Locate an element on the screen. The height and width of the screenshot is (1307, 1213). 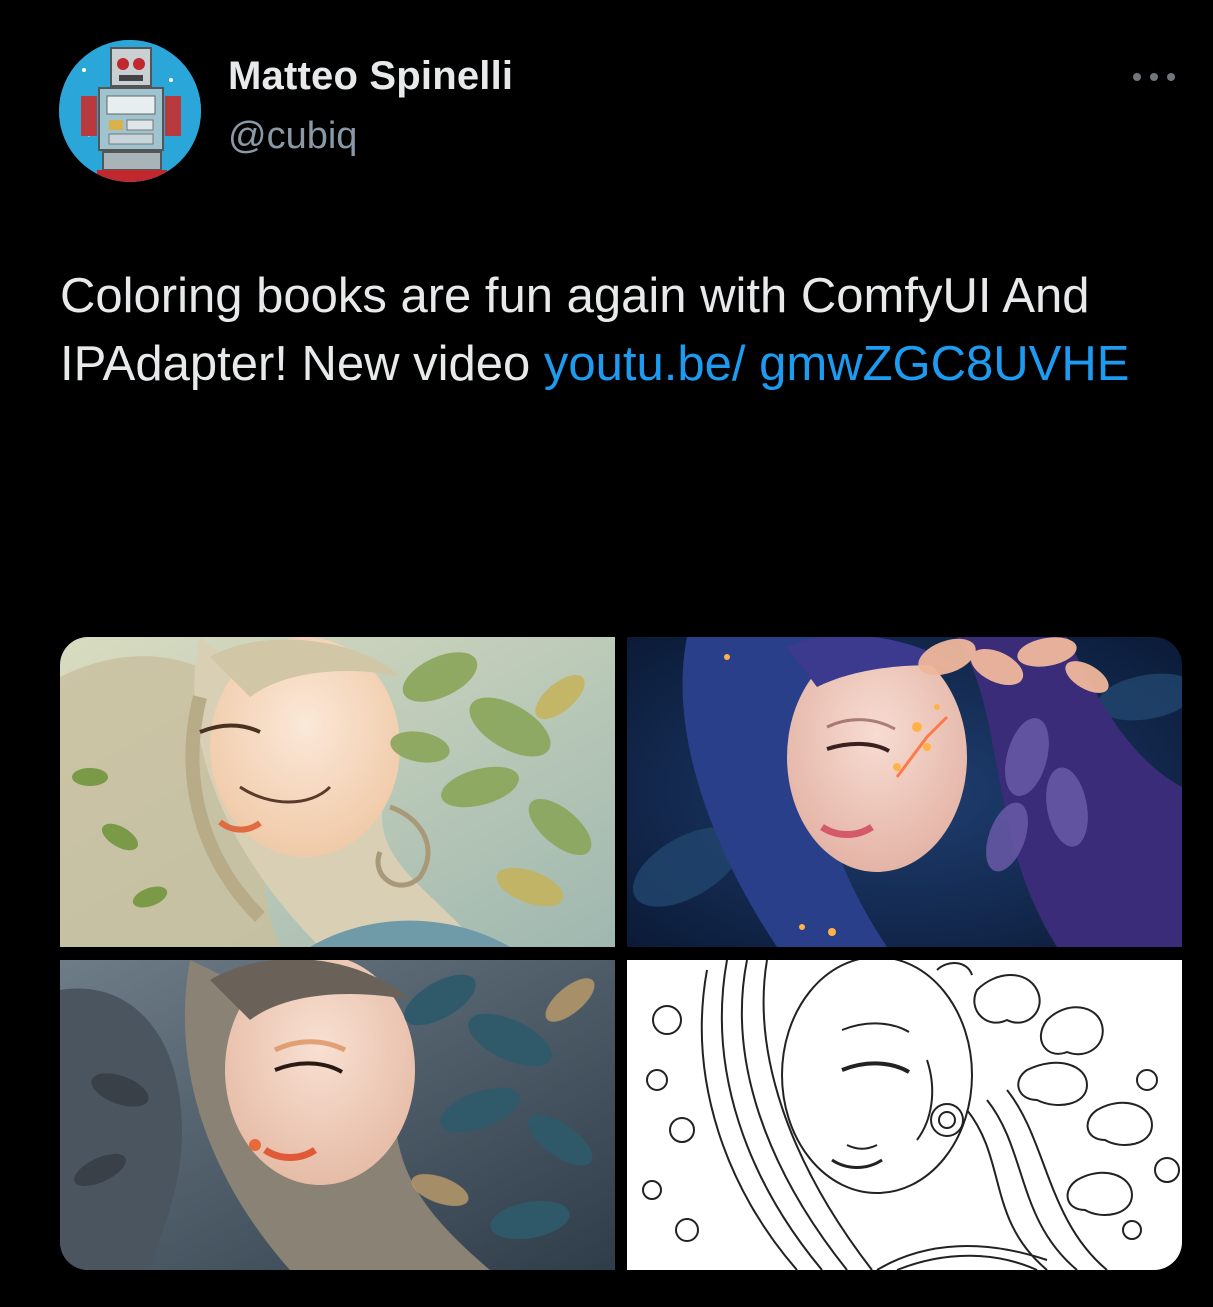
author-handle: @cubiq is located at coordinates (292, 136).